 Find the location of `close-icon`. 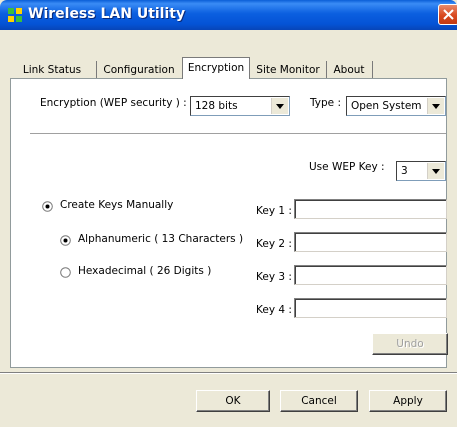

close-icon is located at coordinates (448, 14).